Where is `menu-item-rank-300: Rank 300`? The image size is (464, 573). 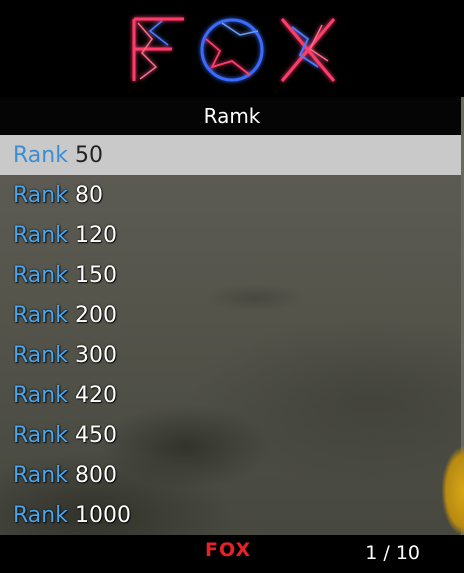
menu-item-rank-300: Rank 300 is located at coordinates (232, 355).